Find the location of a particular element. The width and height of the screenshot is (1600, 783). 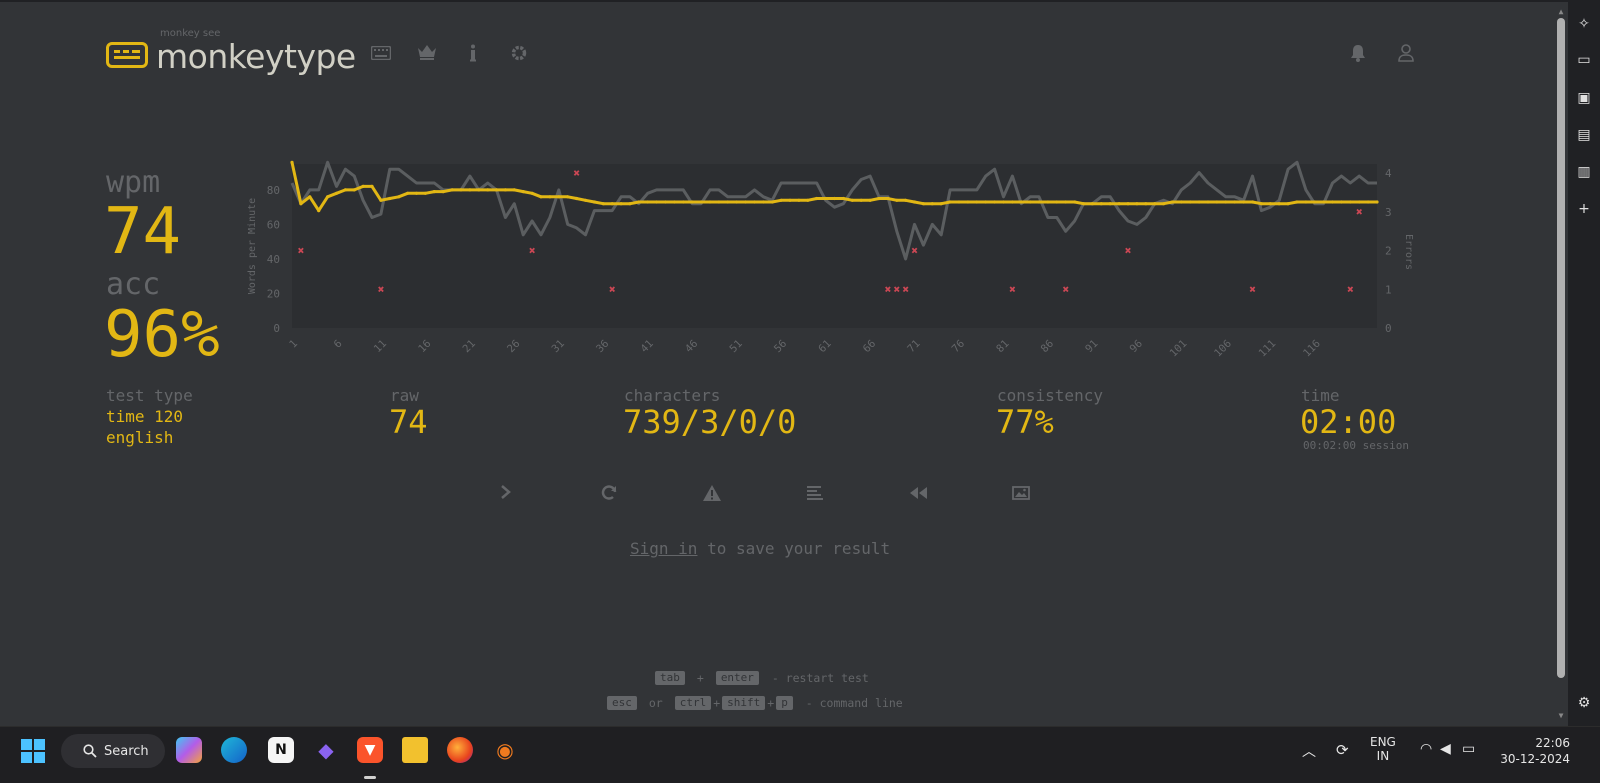

obsidian-icon: ◆ is located at coordinates (326, 750).